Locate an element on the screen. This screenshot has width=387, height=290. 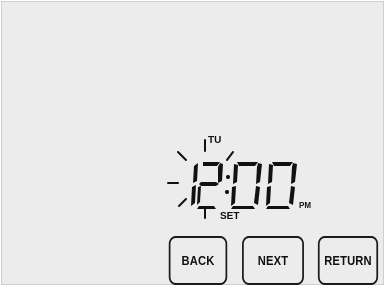
hour-digits is located at coordinates (207, 185).